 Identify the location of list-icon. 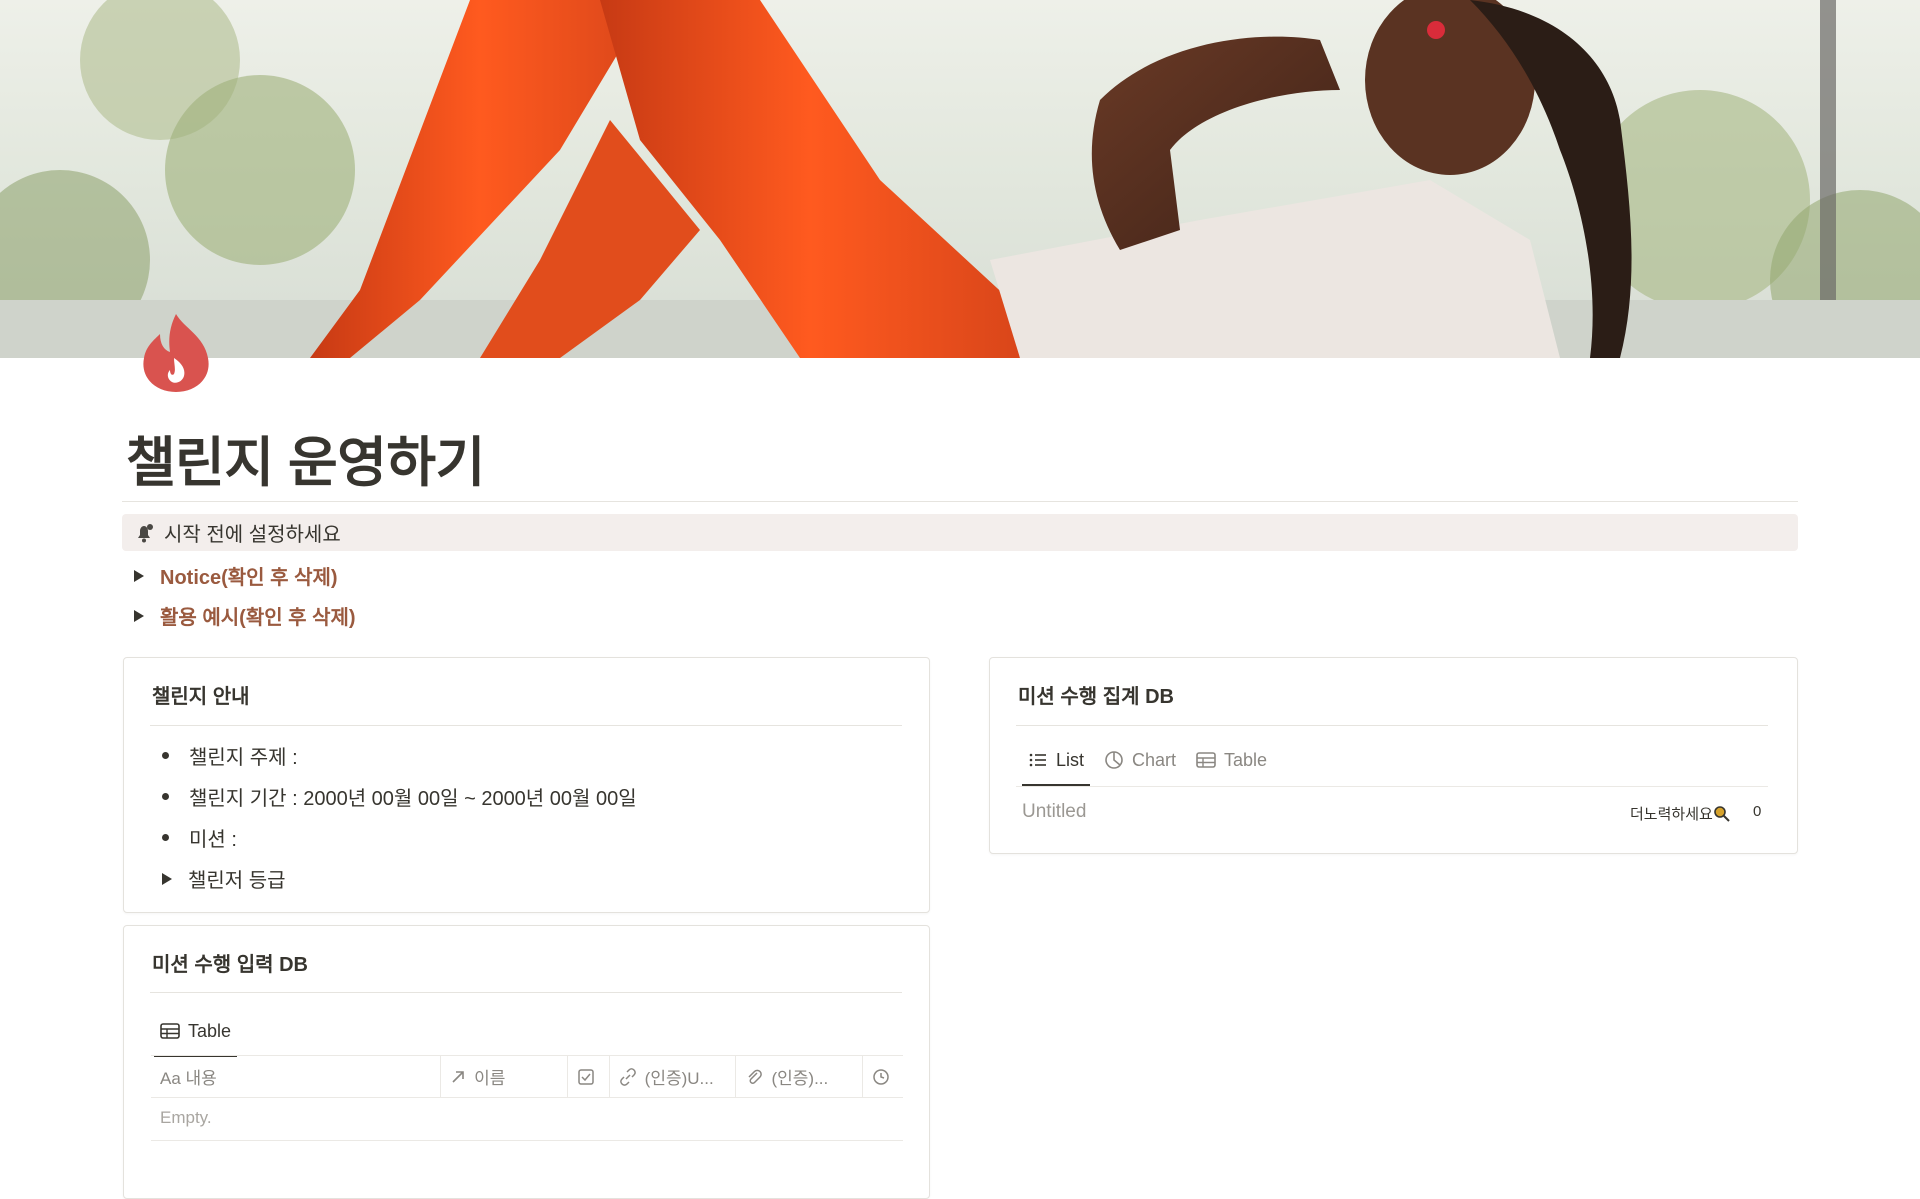
(1037, 760).